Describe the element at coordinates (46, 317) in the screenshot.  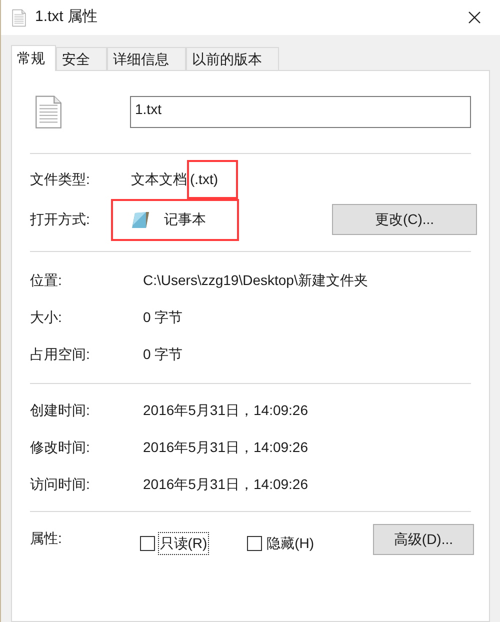
I see `field-label: 大小:` at that location.